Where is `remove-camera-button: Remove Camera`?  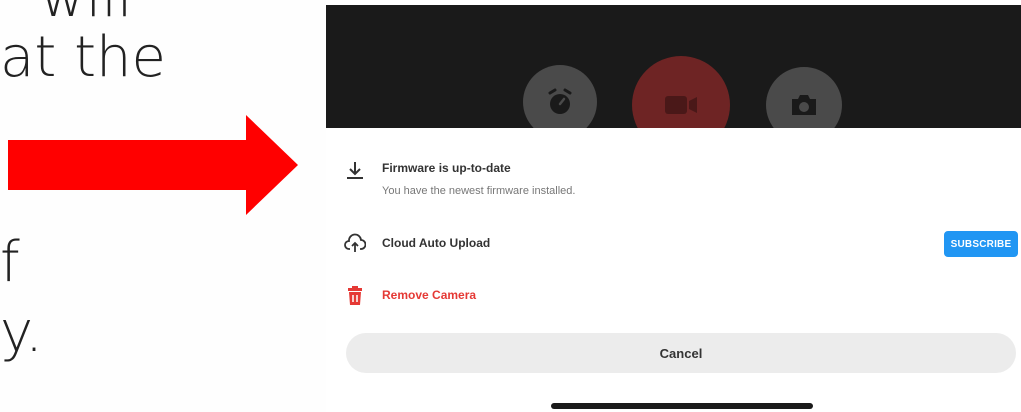
remove-camera-button: Remove Camera is located at coordinates (429, 295).